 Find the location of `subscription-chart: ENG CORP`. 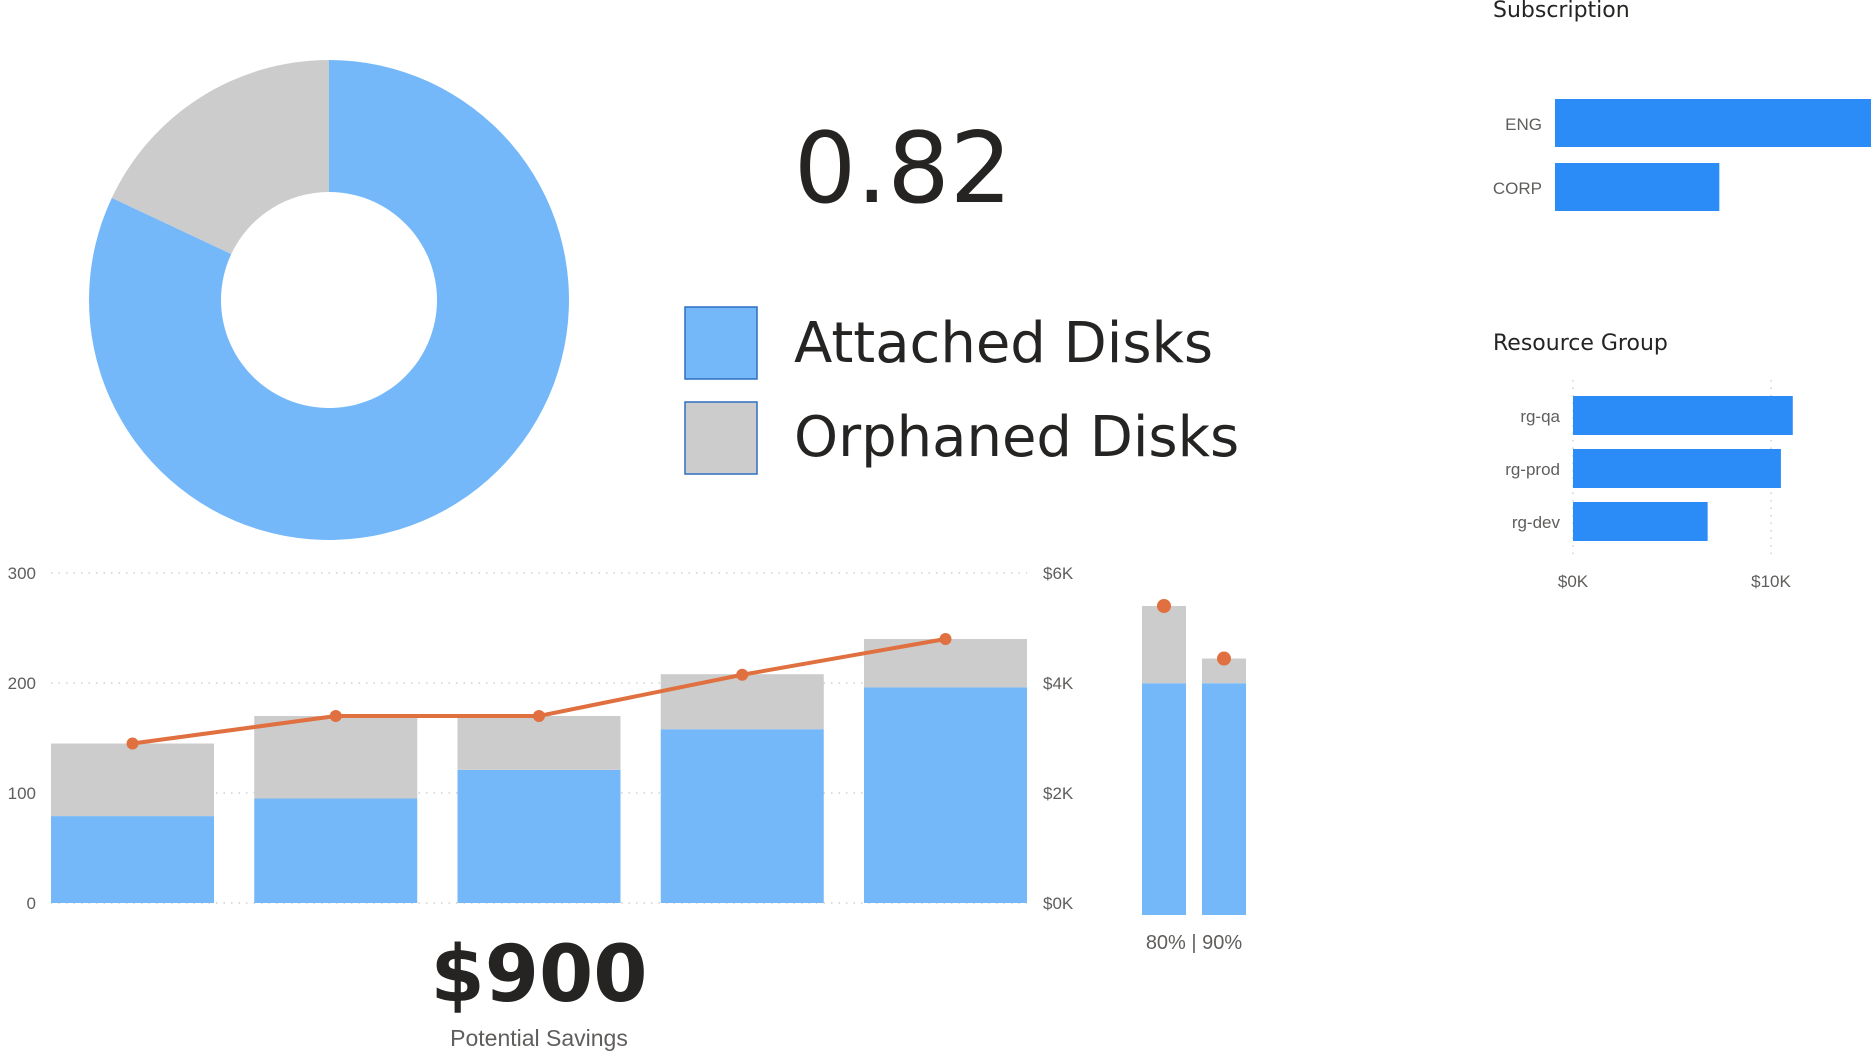

subscription-chart: ENG CORP is located at coordinates (1682, 155).